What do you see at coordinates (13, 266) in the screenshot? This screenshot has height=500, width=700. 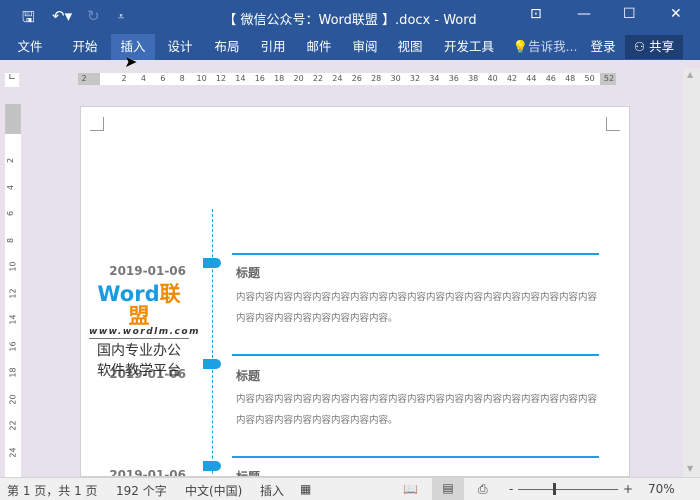 I see `ruler-number: 10` at bounding box center [13, 266].